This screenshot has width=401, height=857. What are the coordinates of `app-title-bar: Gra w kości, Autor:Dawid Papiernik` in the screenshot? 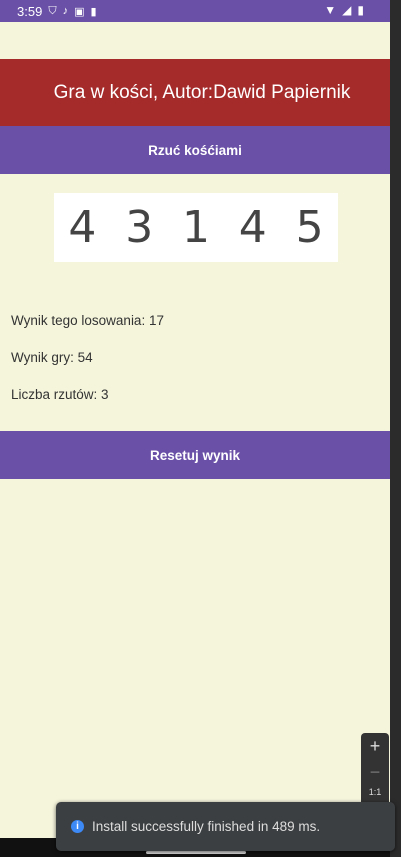 It's located at (195, 92).